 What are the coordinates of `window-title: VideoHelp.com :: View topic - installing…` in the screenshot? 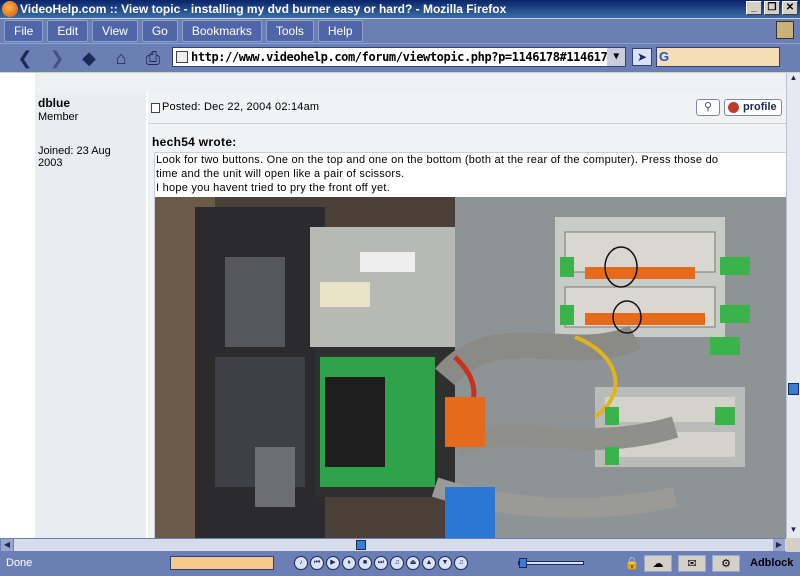 It's located at (263, 9).